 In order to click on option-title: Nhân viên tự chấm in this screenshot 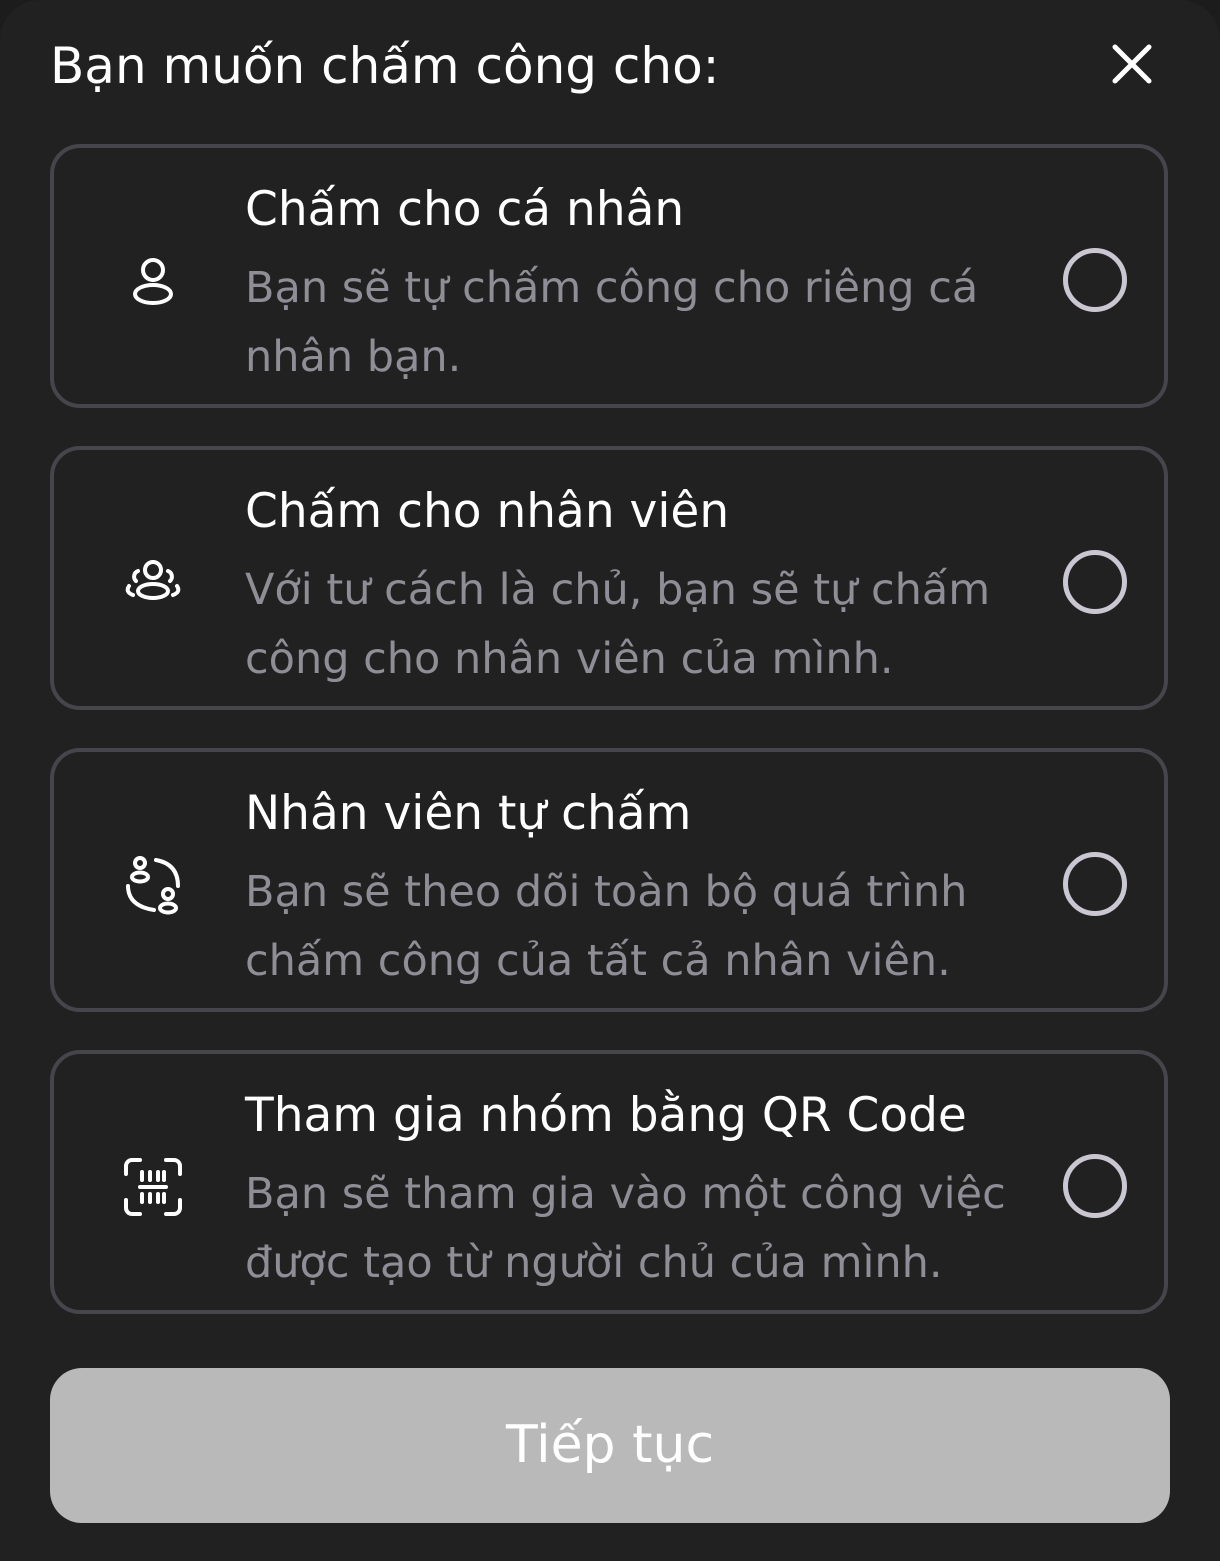, I will do `click(468, 813)`.